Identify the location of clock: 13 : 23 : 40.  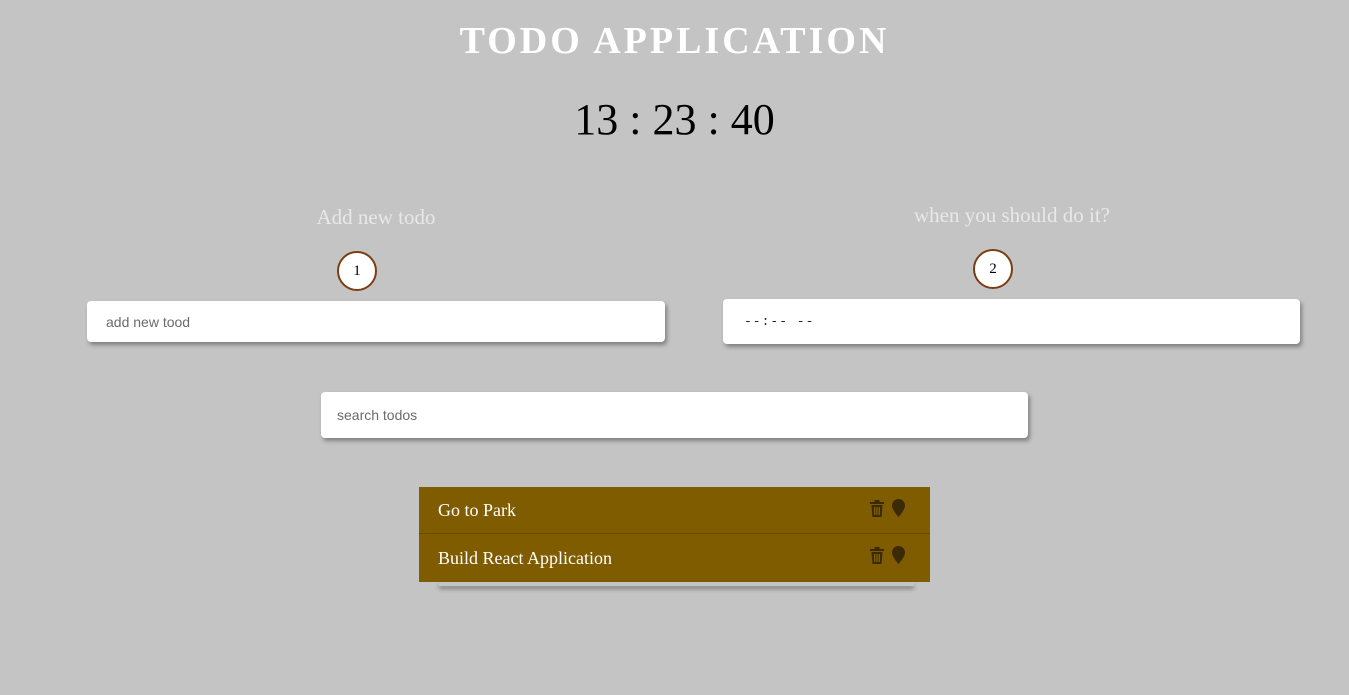
(674, 119).